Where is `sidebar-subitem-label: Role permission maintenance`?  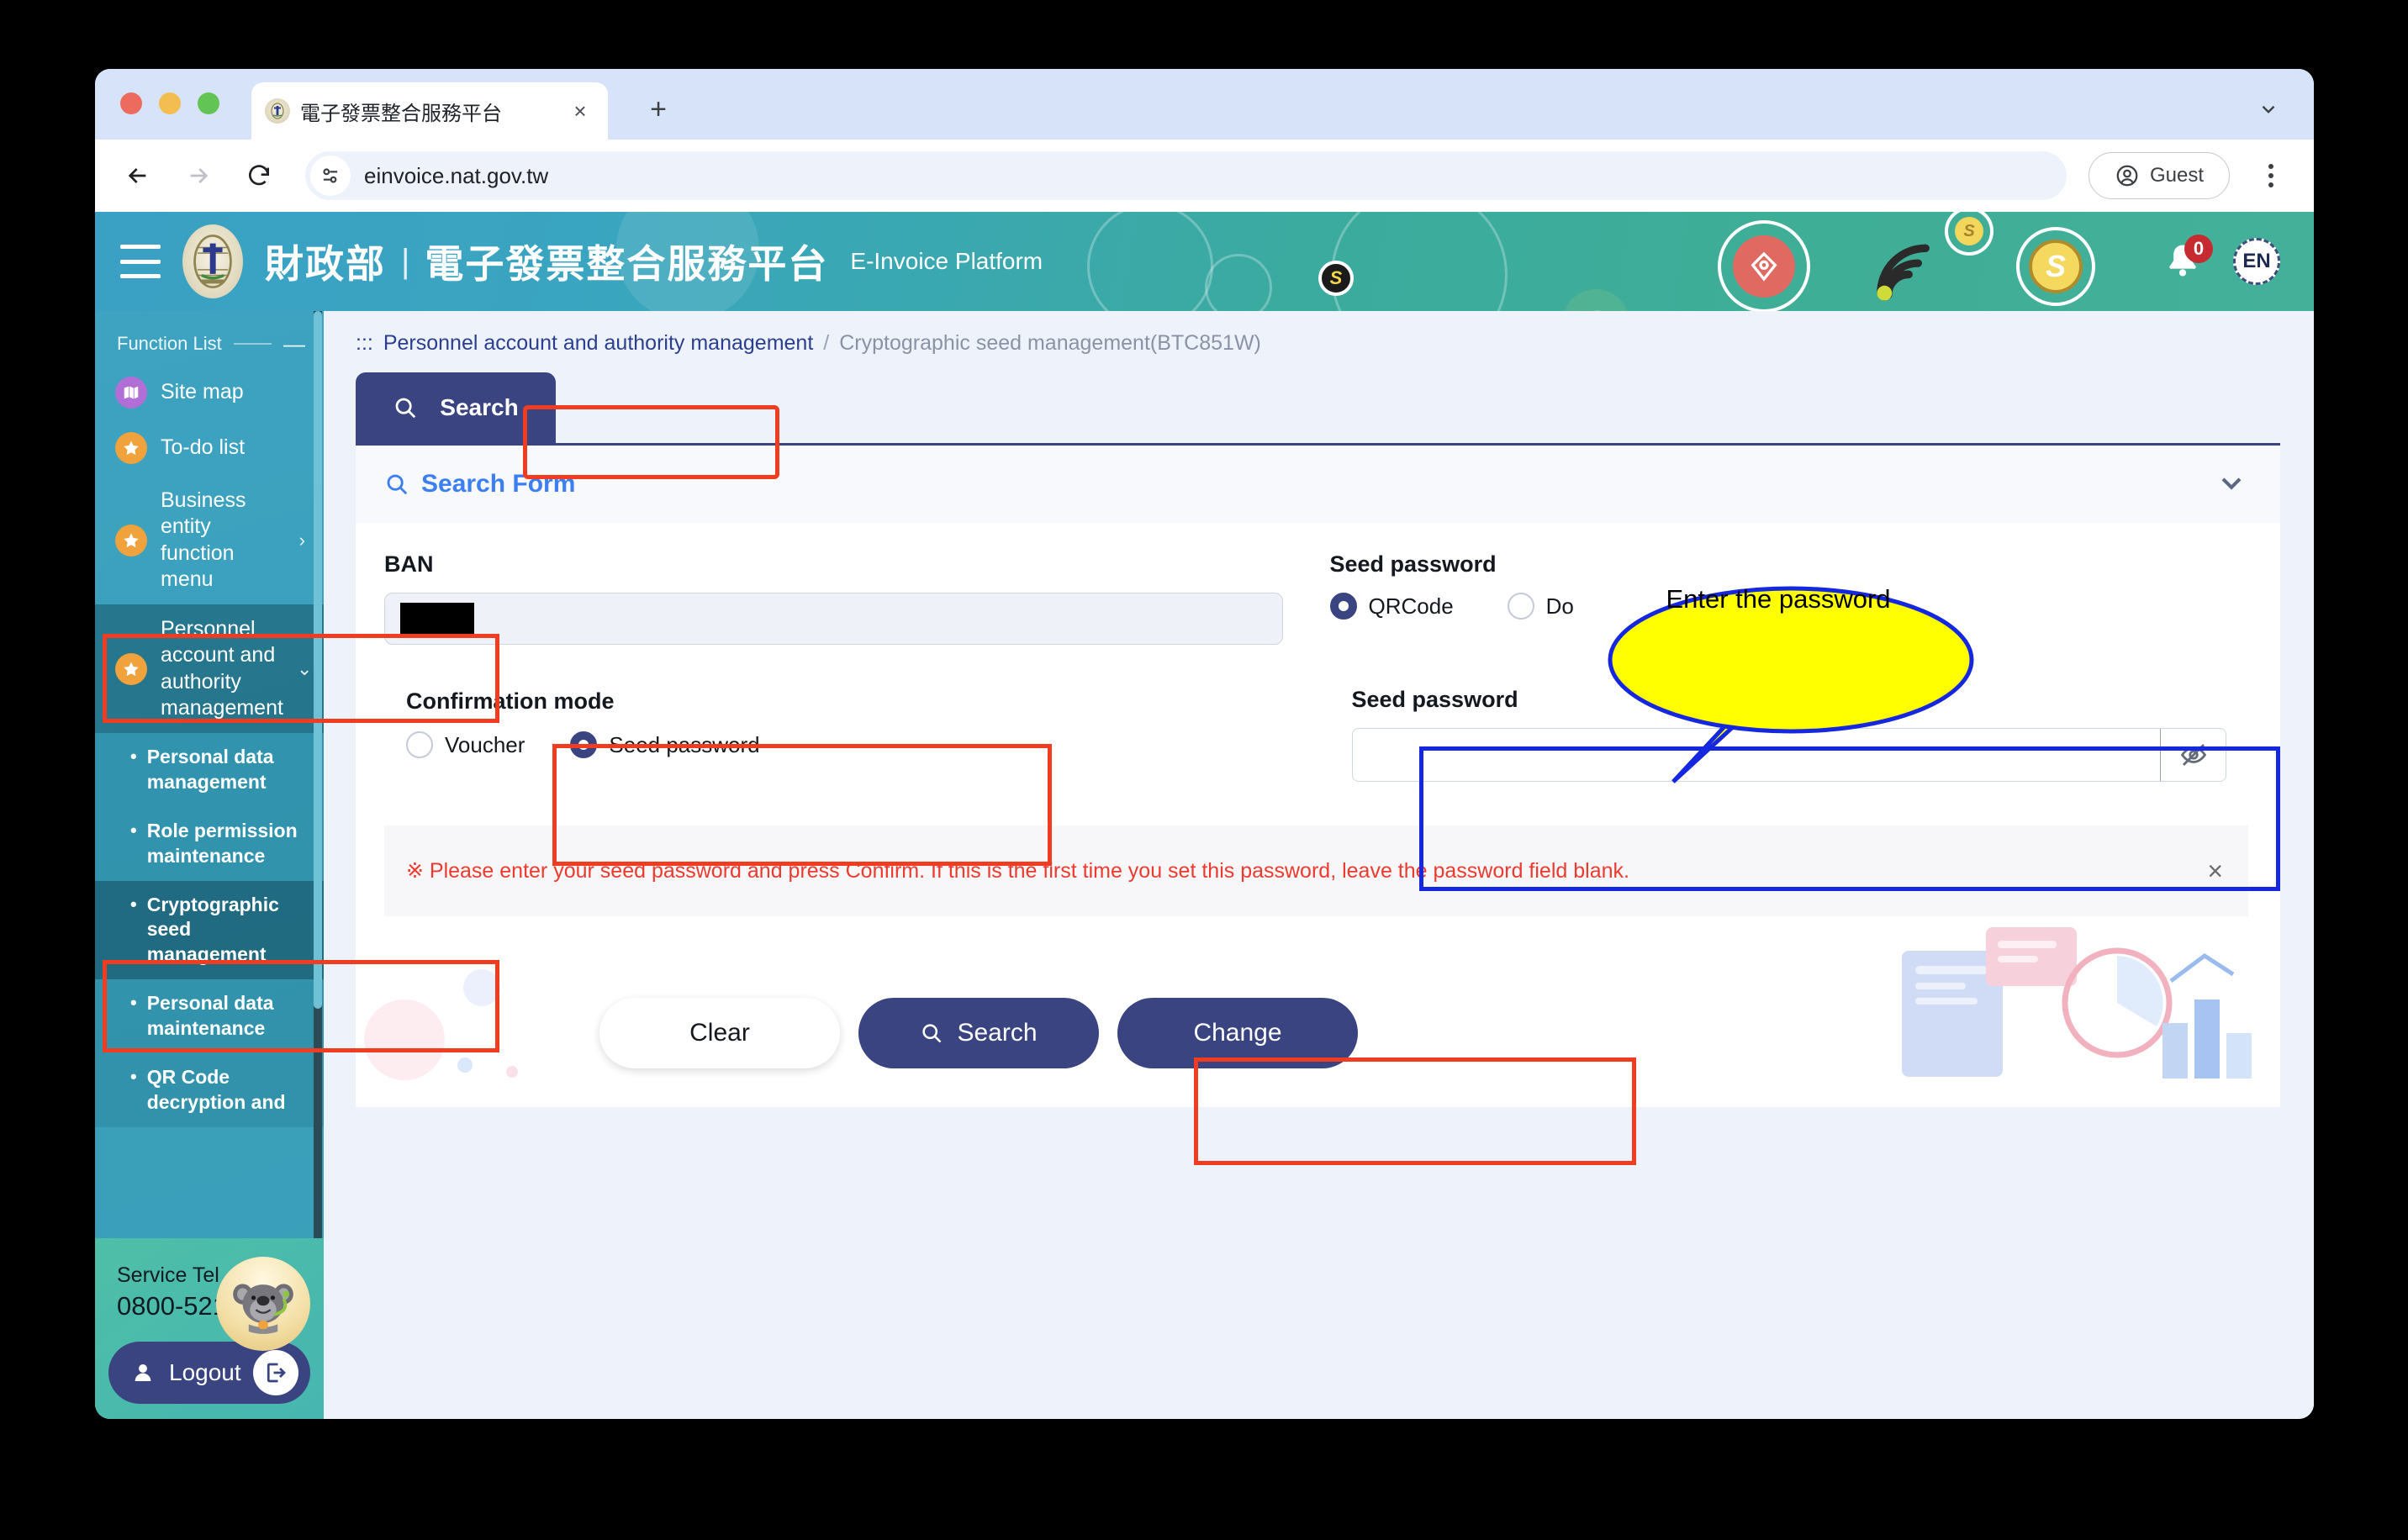
sidebar-subitem-label: Role permission maintenance is located at coordinates (222, 843).